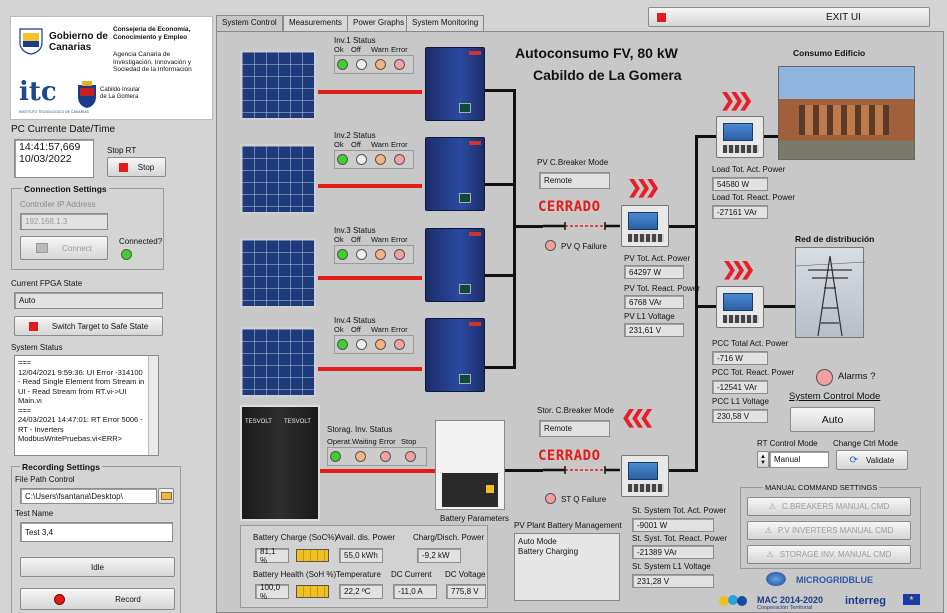 The image size is (947, 613). Describe the element at coordinates (768, 530) in the screenshot. I see `warning-icon: ⚠` at that location.